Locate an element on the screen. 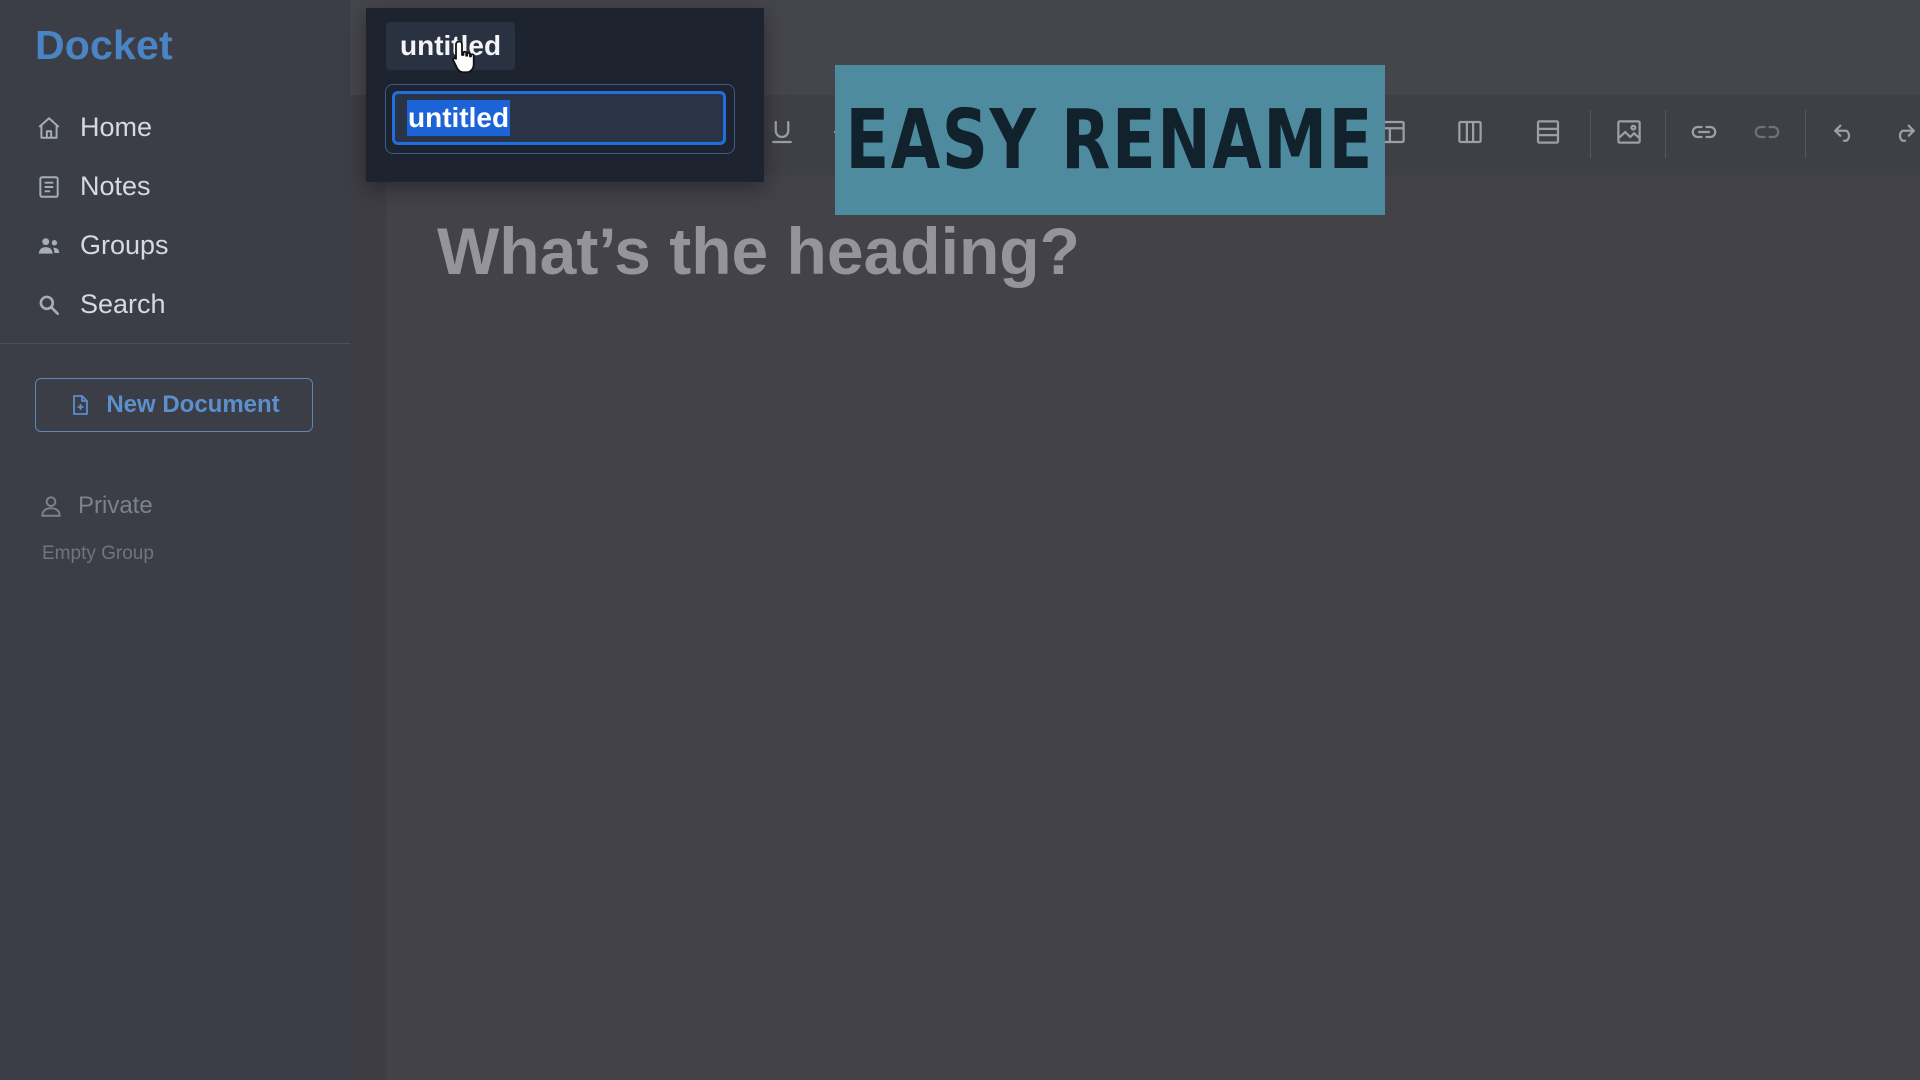 The height and width of the screenshot is (1080, 1920). search-icon is located at coordinates (49, 305).